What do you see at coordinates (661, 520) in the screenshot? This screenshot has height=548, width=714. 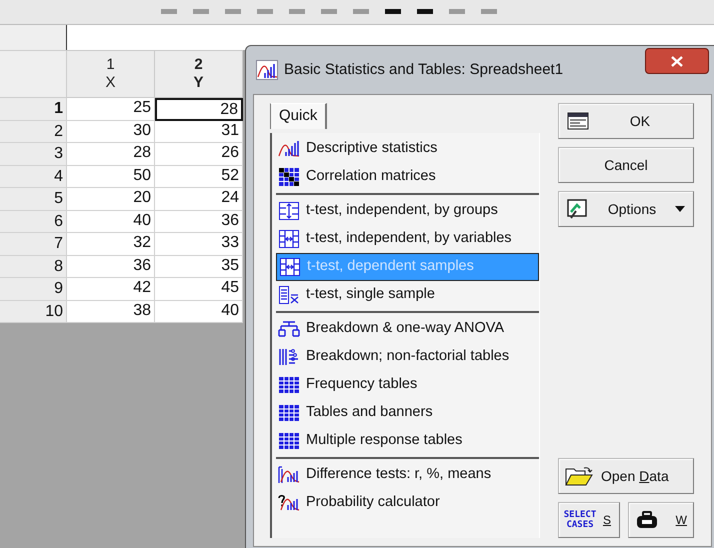 I see `weight-button: W` at bounding box center [661, 520].